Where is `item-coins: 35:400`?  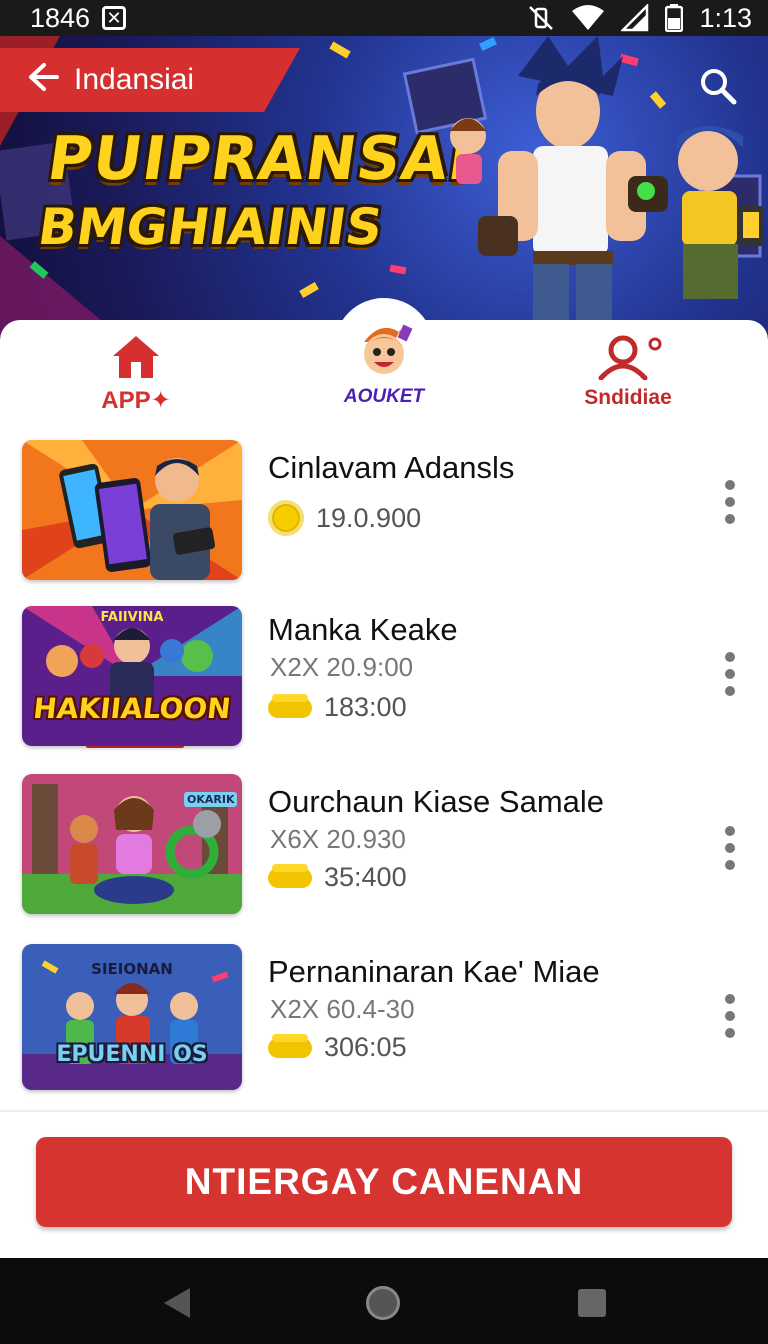
item-coins: 35:400 is located at coordinates (337, 877).